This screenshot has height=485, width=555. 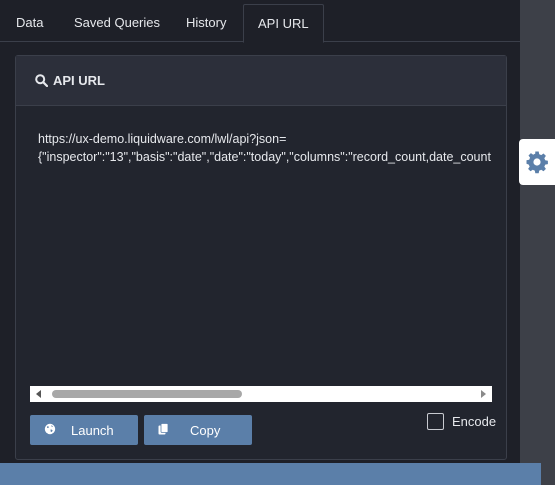 I want to click on scroll-left-arrow-icon, so click(x=38, y=394).